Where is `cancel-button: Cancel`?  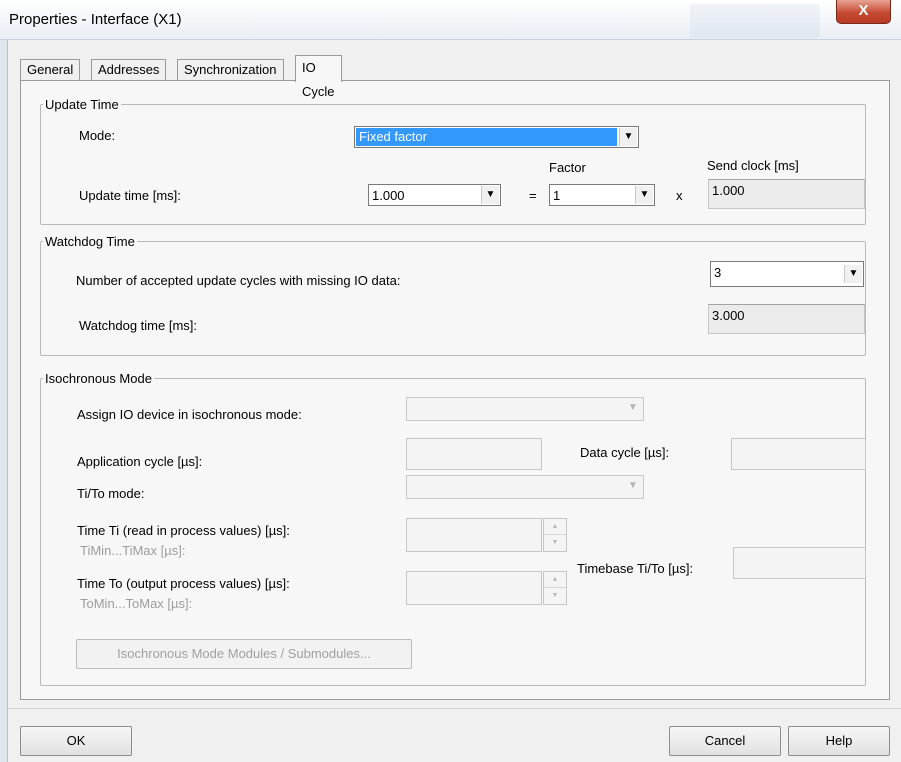
cancel-button: Cancel is located at coordinates (725, 741).